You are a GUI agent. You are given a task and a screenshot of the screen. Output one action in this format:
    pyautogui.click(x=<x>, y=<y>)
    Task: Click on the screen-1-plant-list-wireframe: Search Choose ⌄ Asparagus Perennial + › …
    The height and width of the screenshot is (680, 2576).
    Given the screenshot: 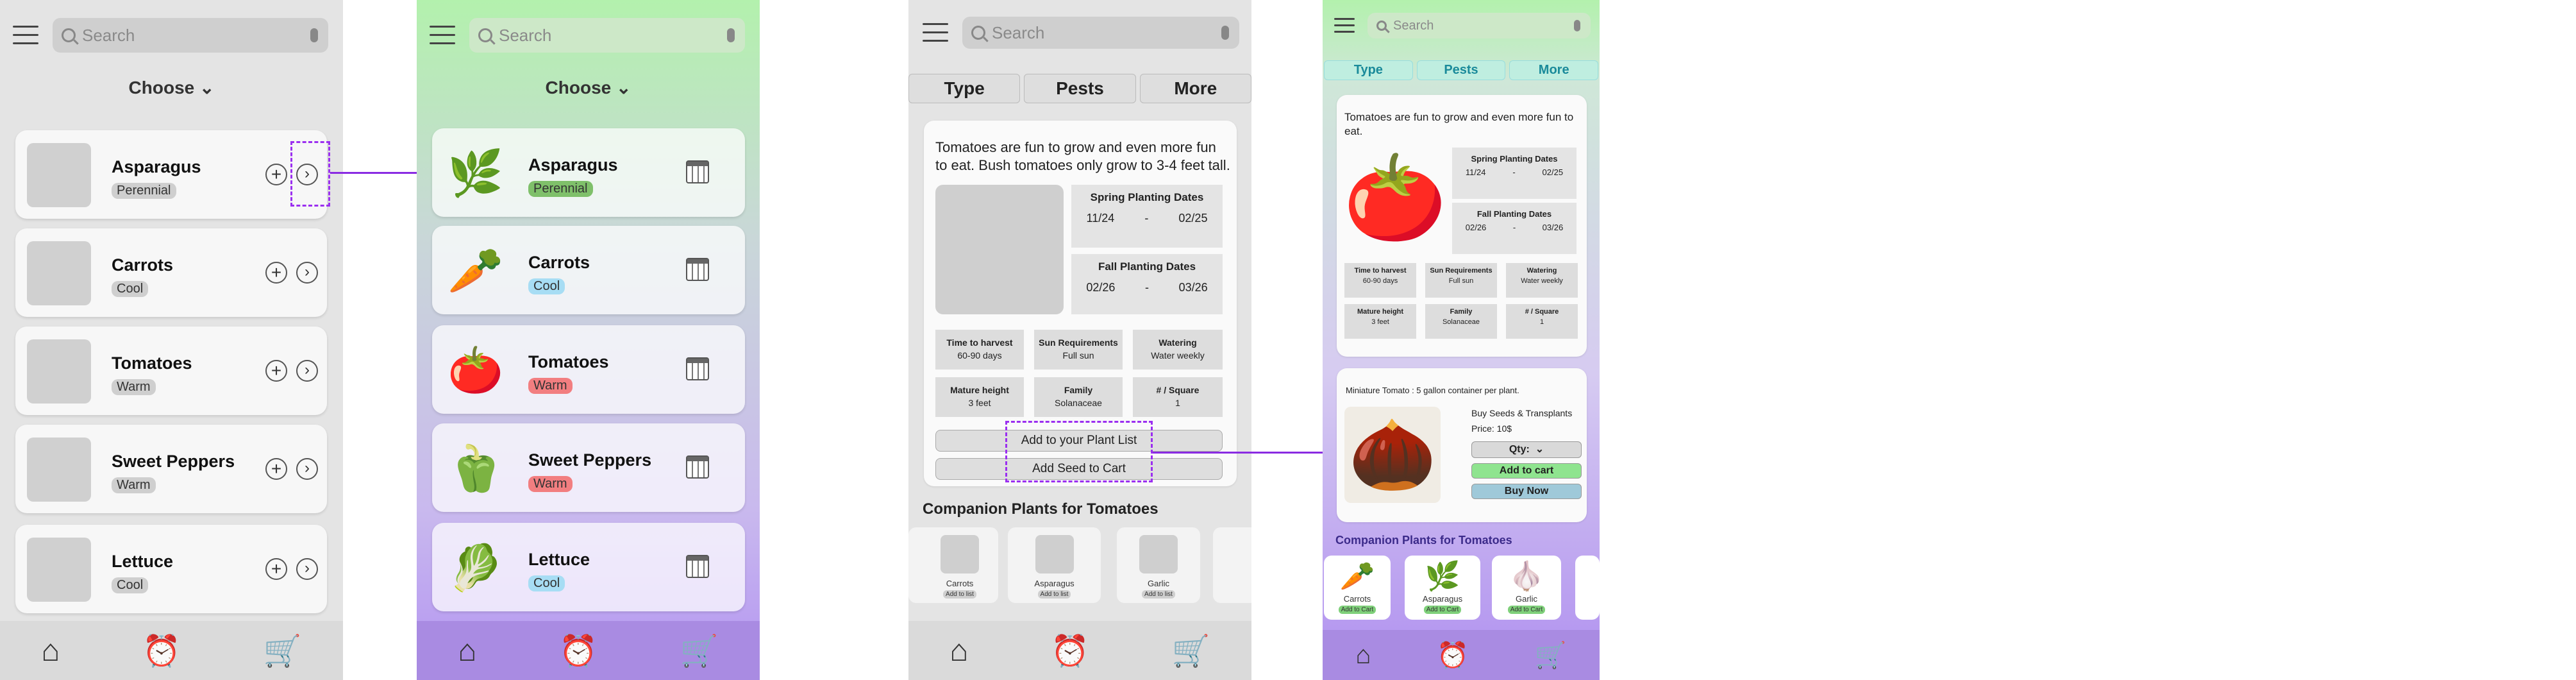 What is the action you would take?
    pyautogui.click(x=171, y=340)
    